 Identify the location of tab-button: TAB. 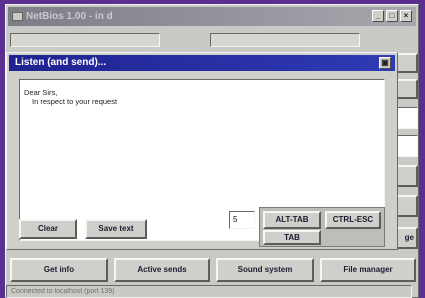
(292, 237).